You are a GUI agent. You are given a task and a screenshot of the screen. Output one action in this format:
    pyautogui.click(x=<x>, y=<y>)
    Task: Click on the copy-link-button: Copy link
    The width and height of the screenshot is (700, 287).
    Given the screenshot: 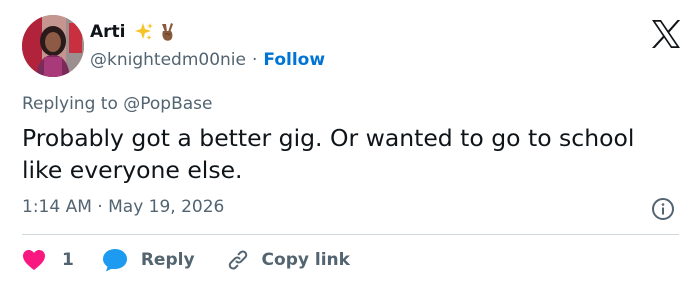 What is the action you would take?
    pyautogui.click(x=287, y=260)
    